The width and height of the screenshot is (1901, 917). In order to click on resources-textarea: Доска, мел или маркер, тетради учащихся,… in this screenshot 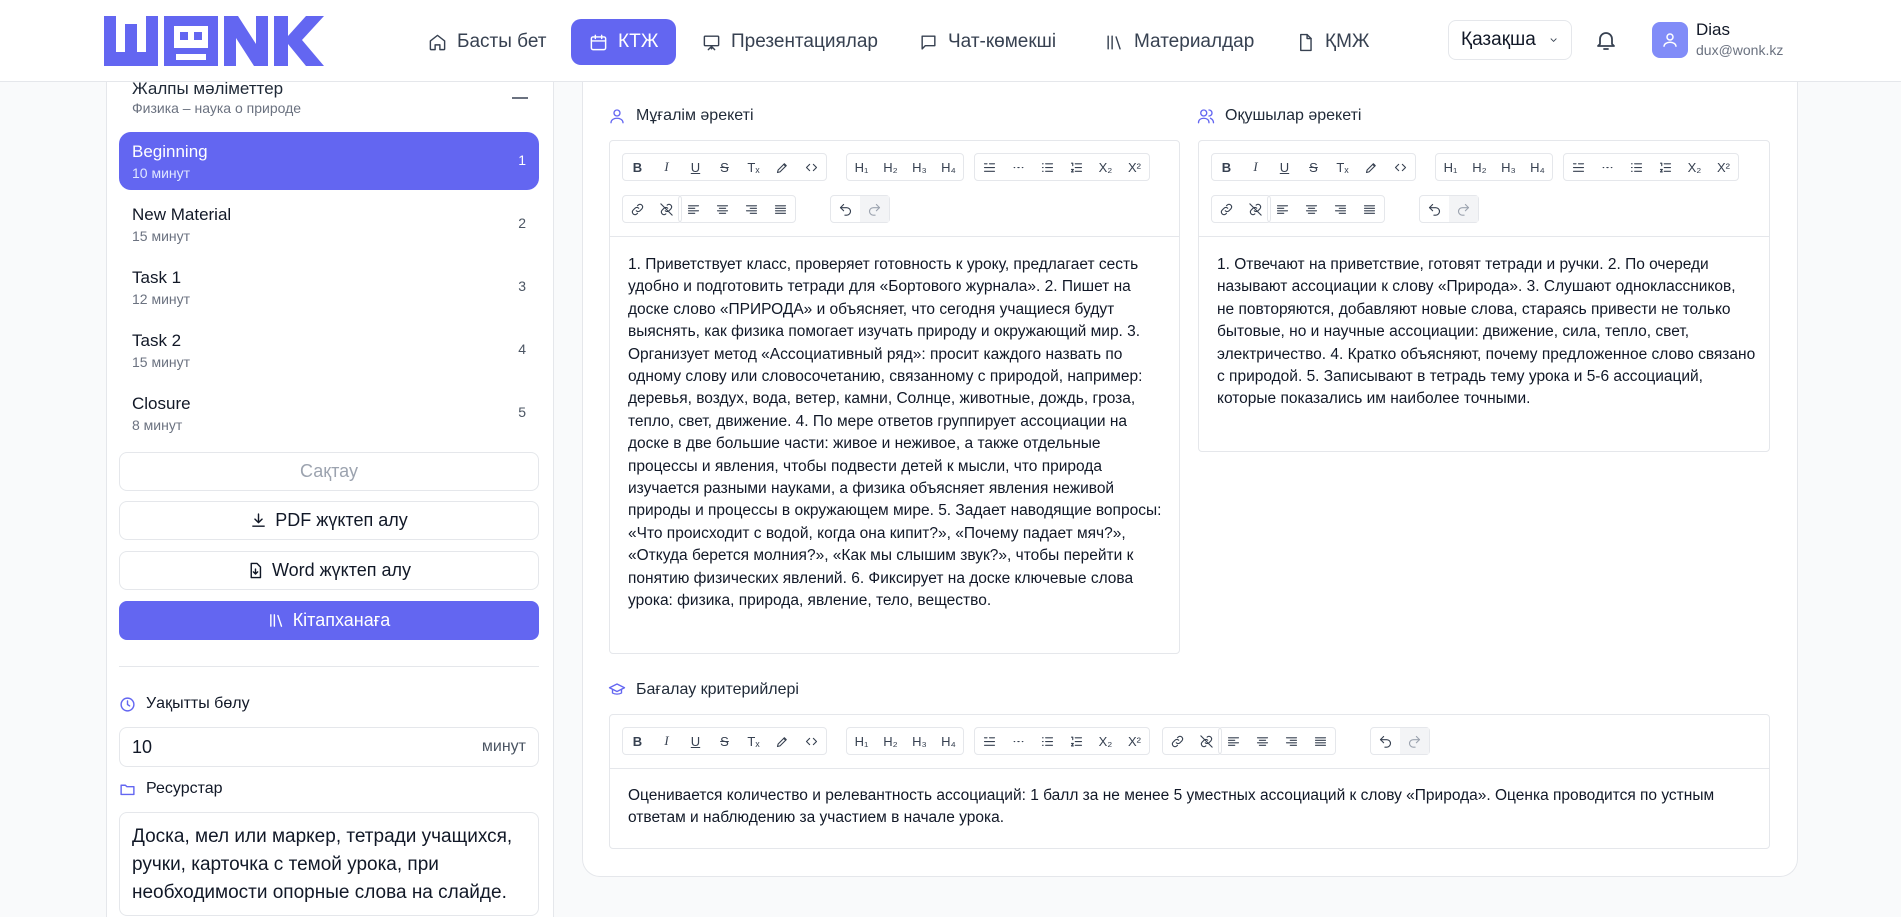, I will do `click(329, 864)`.